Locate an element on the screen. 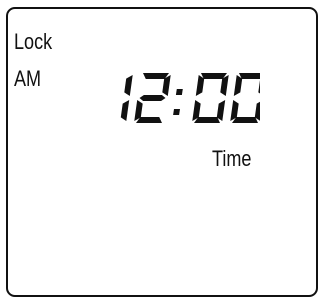 The height and width of the screenshot is (303, 326). time-field-label: Time is located at coordinates (232, 158).